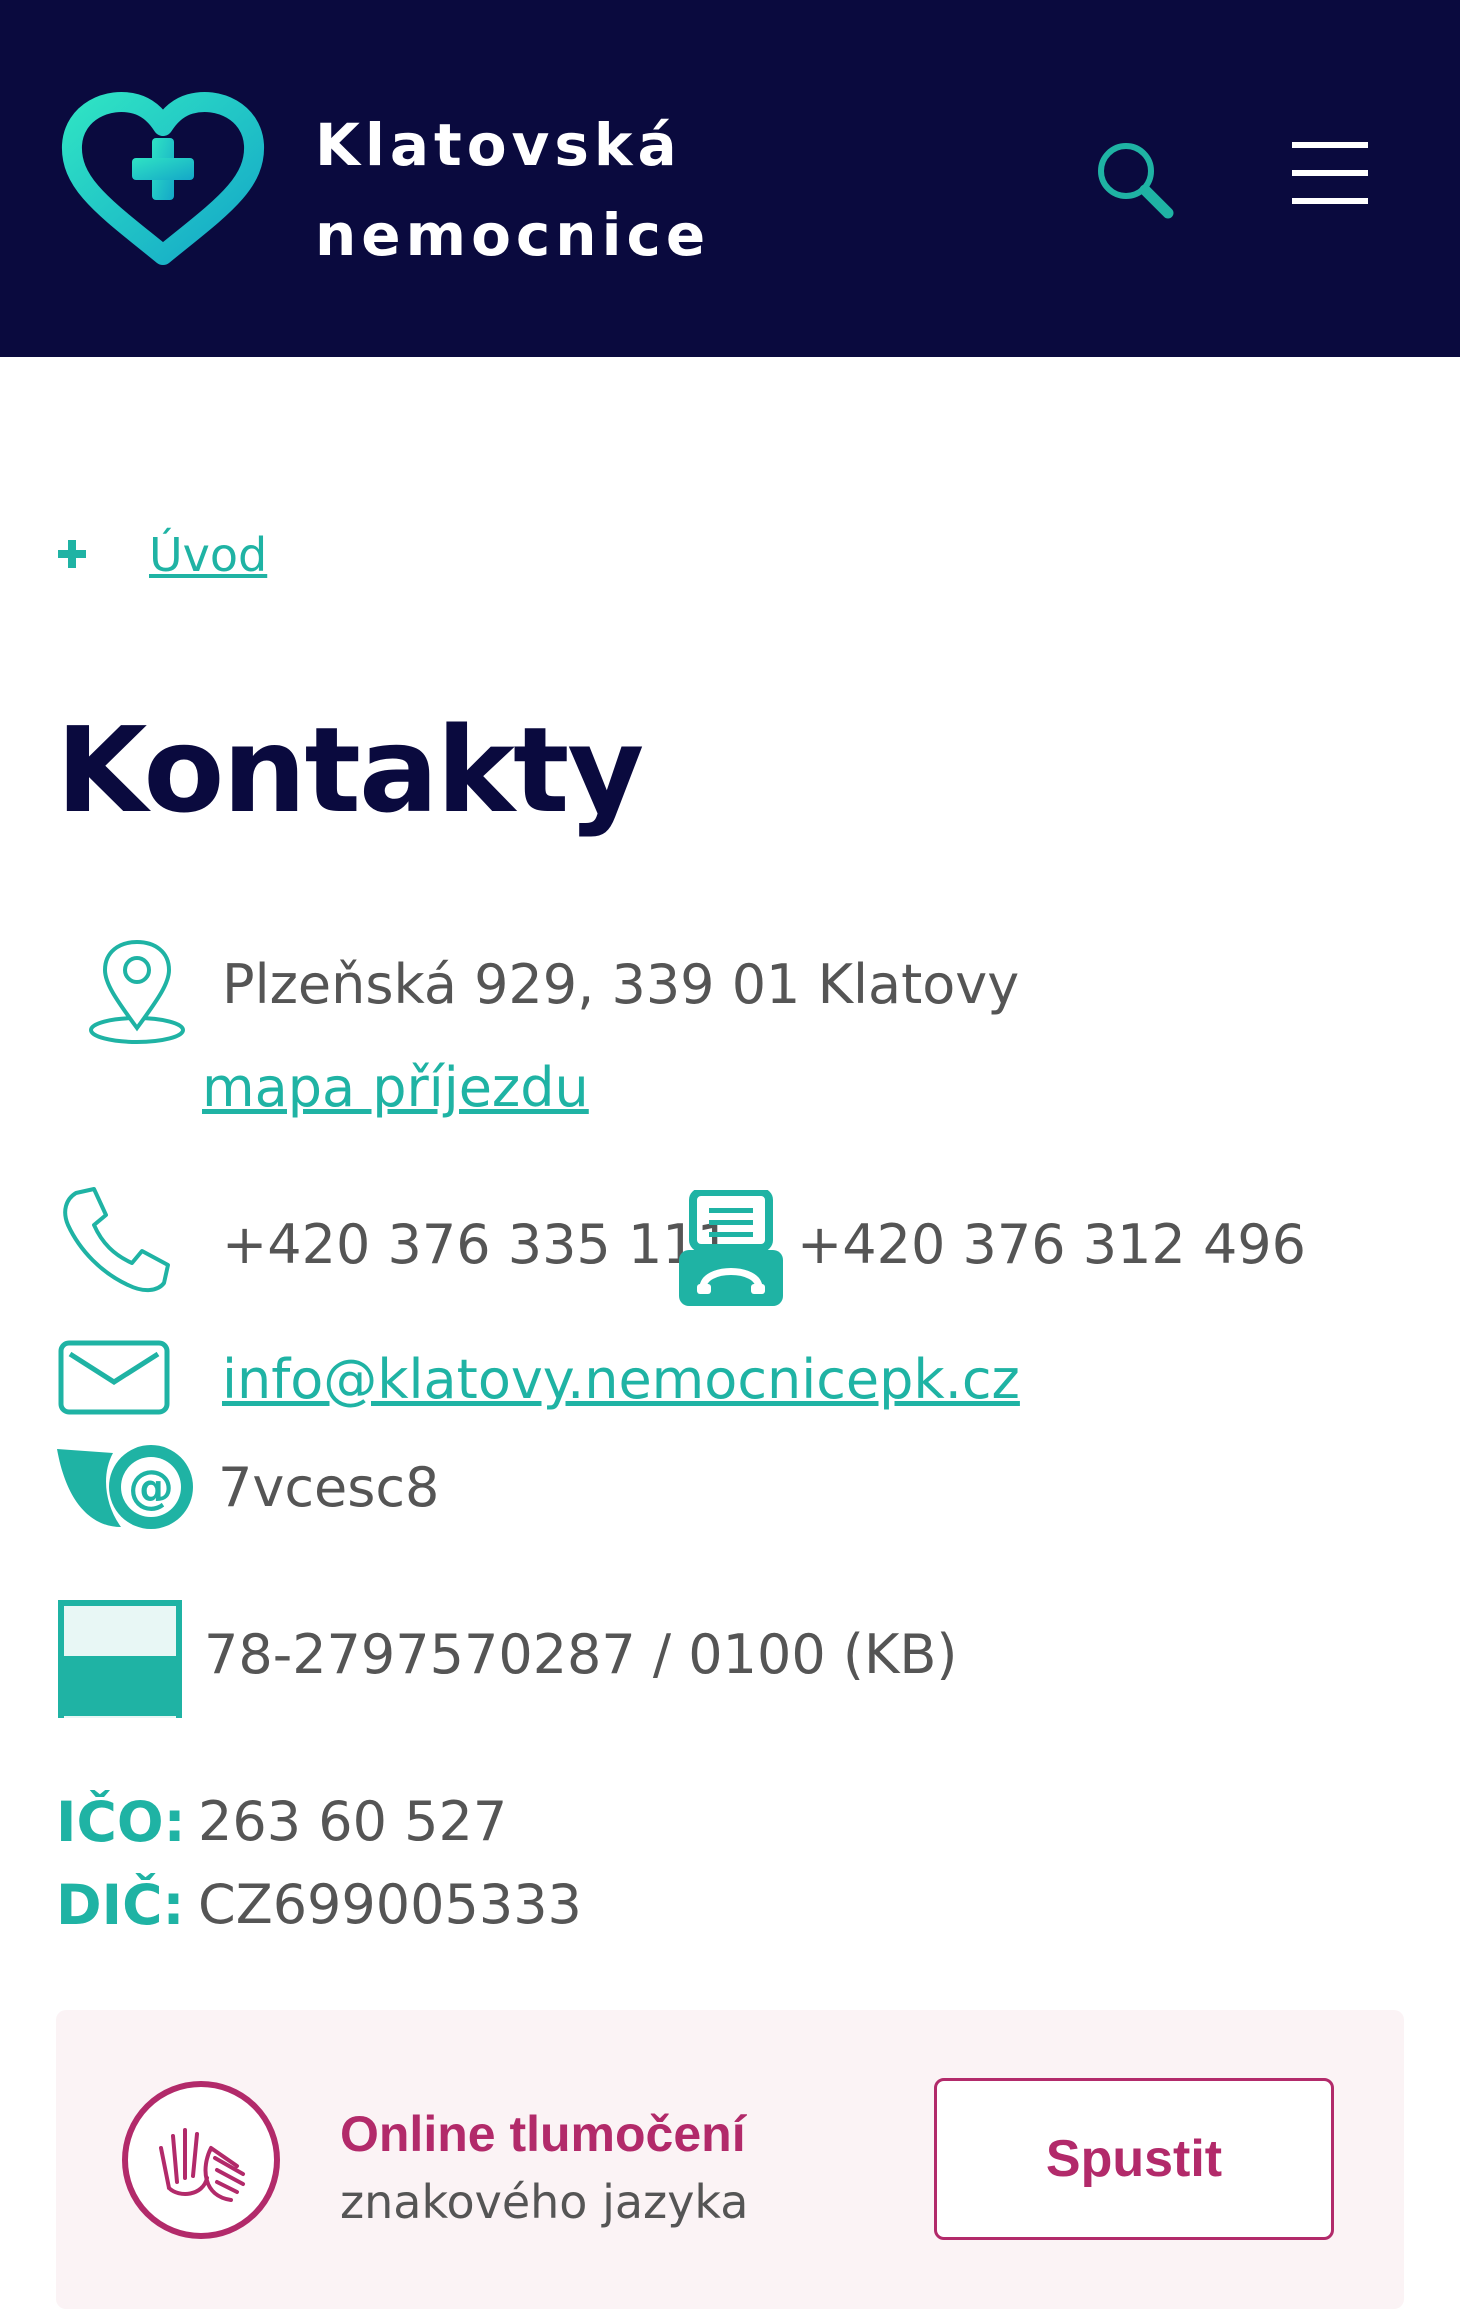  Describe the element at coordinates (498, 145) in the screenshot. I see `logo-line-1: Klatovská` at that location.